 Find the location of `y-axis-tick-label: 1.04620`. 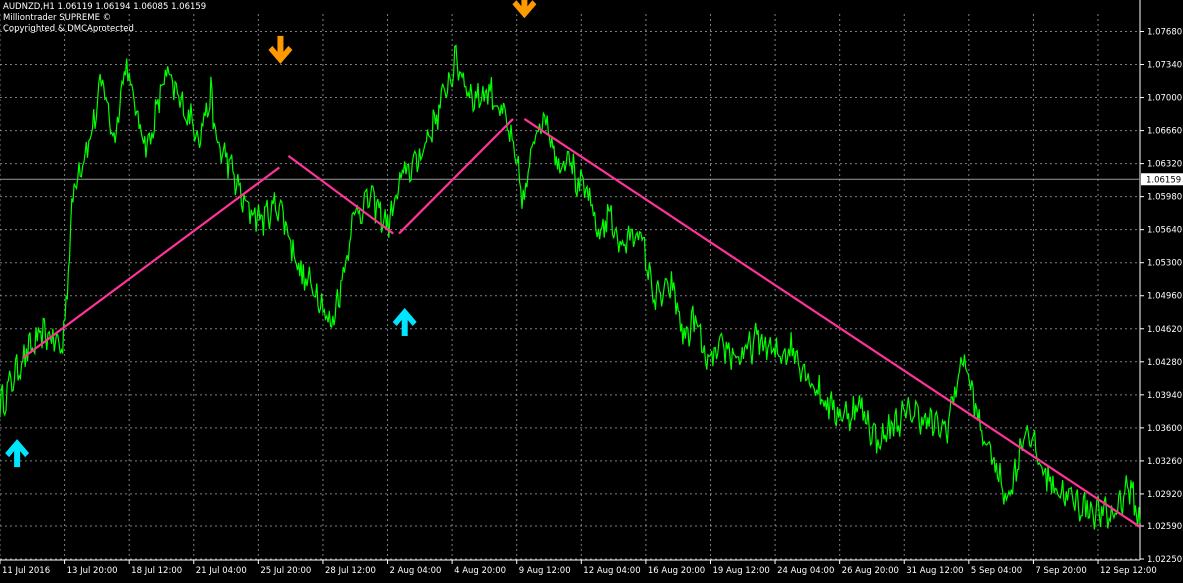

y-axis-tick-label: 1.04620 is located at coordinates (1164, 330).